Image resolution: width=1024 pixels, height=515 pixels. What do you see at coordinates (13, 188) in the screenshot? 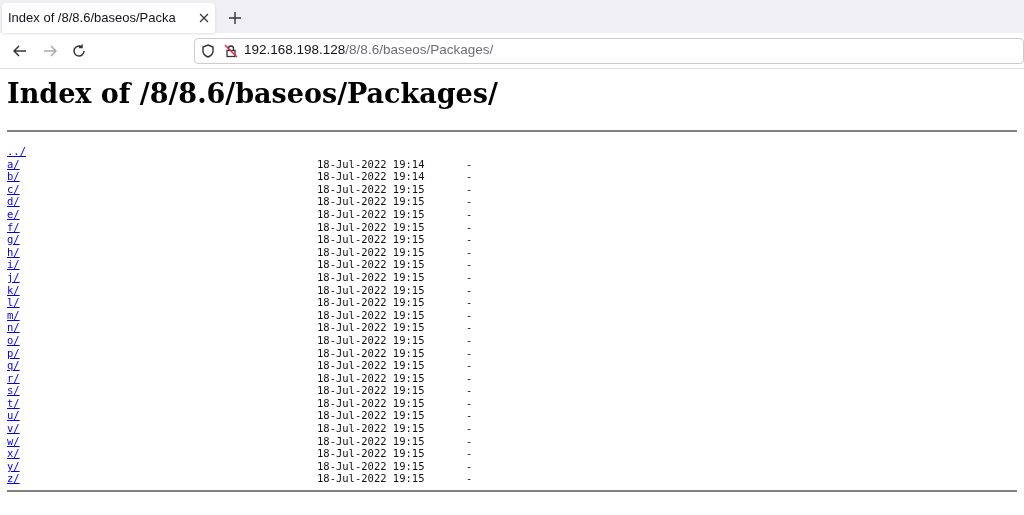
I see `directory-link: c/` at bounding box center [13, 188].